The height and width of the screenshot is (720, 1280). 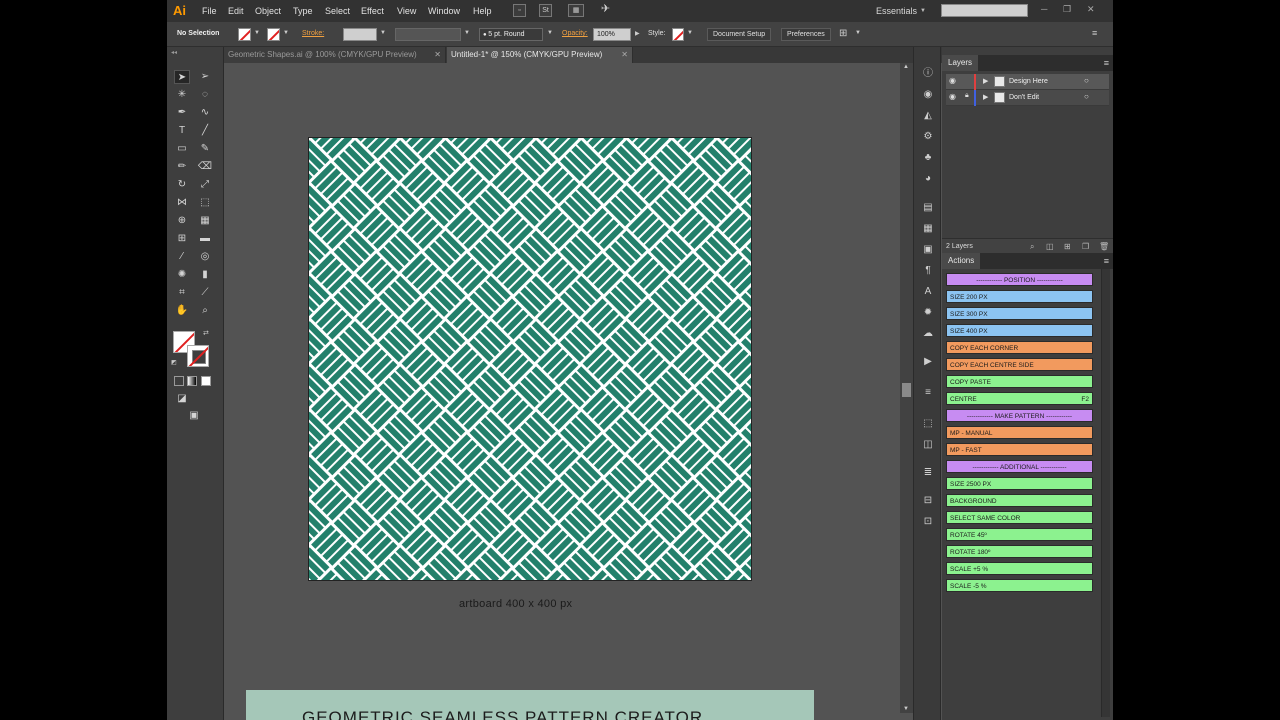 I want to click on brush-definition: ● 5 pt. Round, so click(x=511, y=34).